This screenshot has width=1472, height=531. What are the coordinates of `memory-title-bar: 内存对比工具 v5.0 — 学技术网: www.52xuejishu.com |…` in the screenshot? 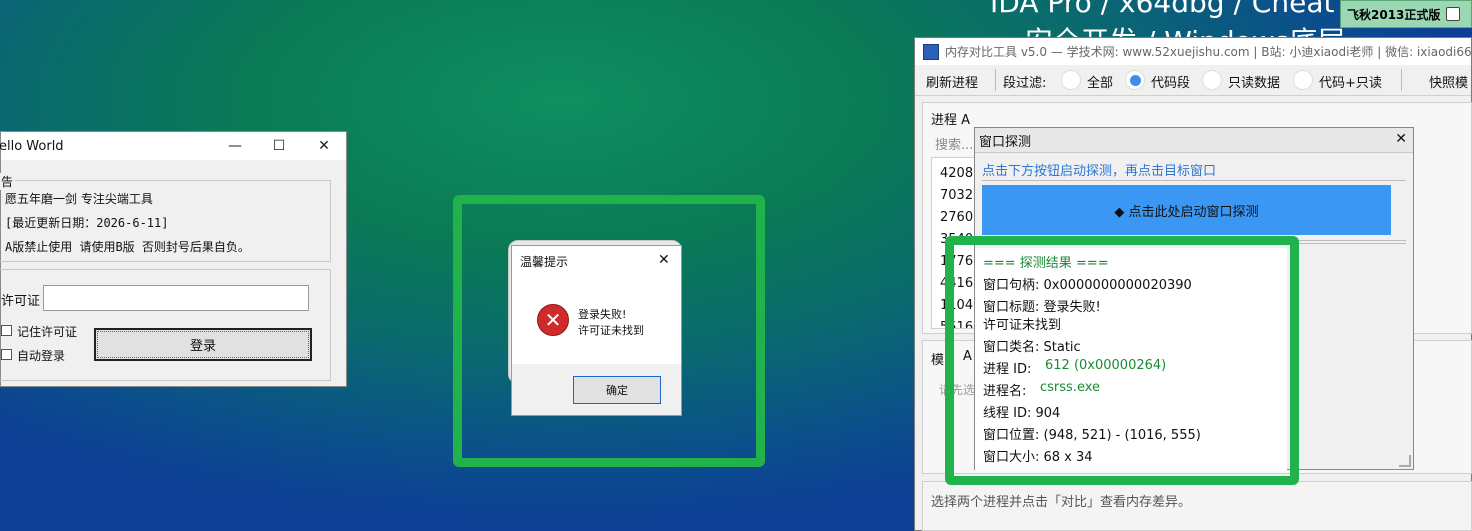 It's located at (1193, 51).